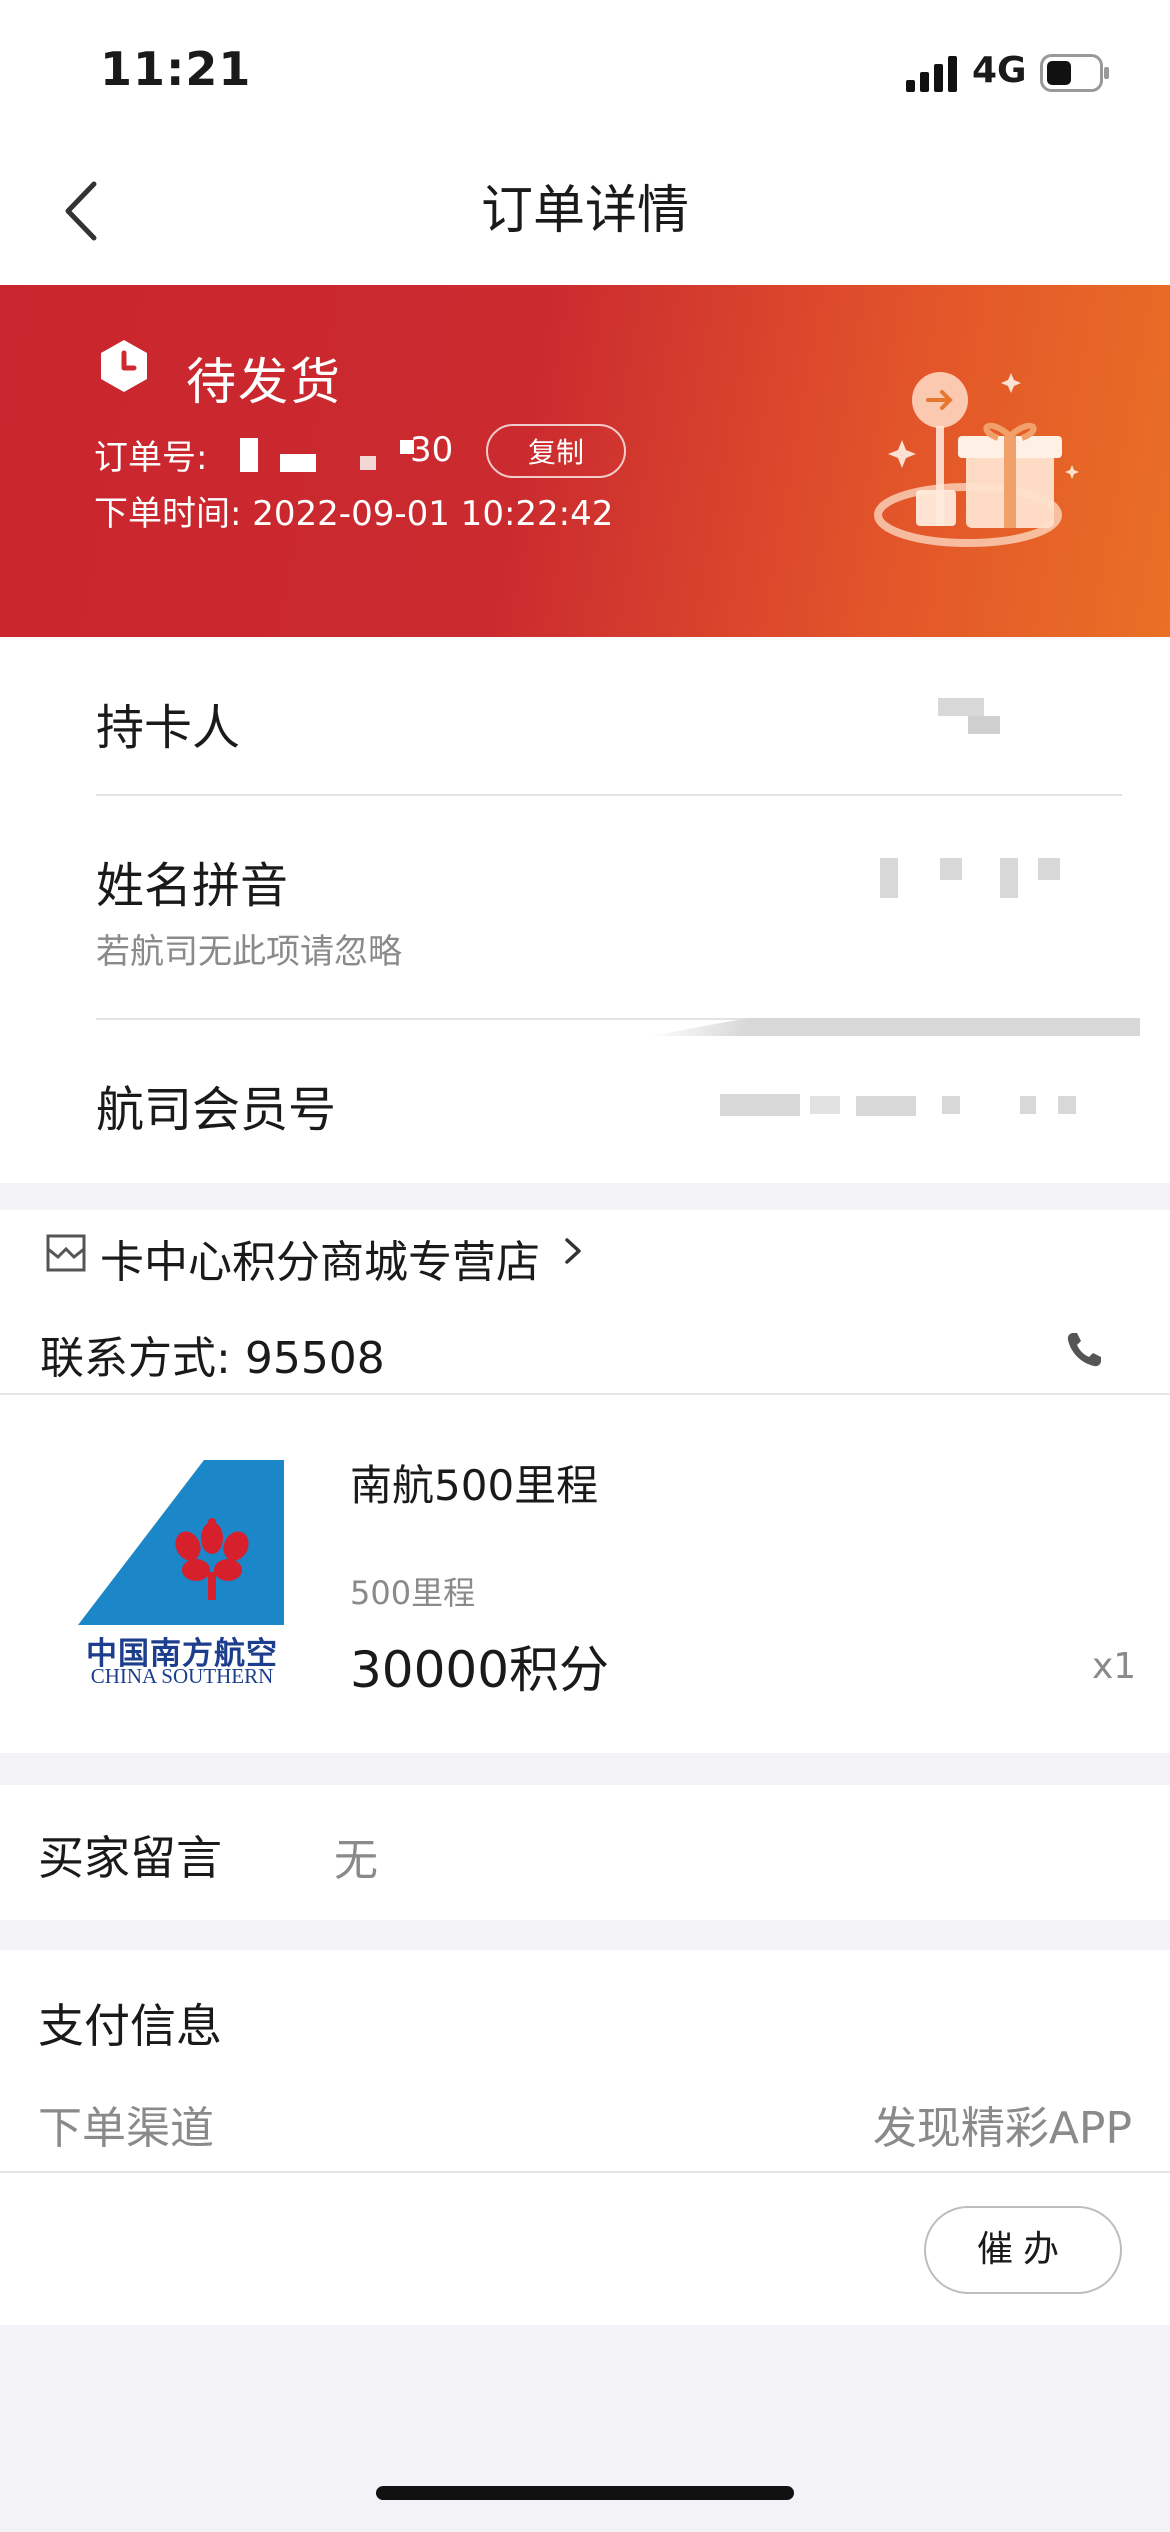 Image resolution: width=1170 pixels, height=2532 pixels. I want to click on product-name: 南航500里程, so click(474, 1482).